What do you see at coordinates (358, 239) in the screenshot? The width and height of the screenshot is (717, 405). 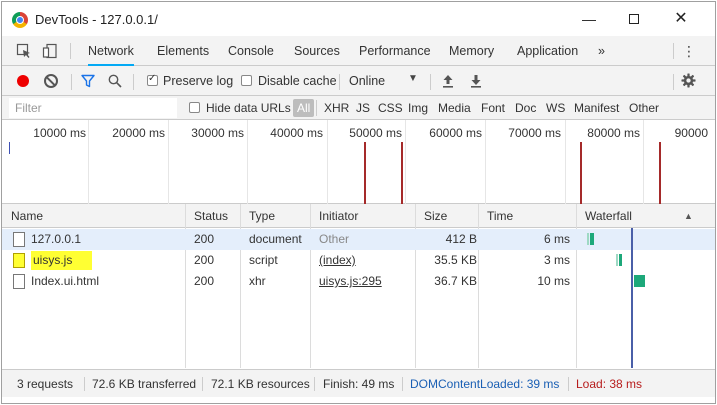 I see `table-row: 127.0.0.1 200 document Other 412 B 6 ms` at bounding box center [358, 239].